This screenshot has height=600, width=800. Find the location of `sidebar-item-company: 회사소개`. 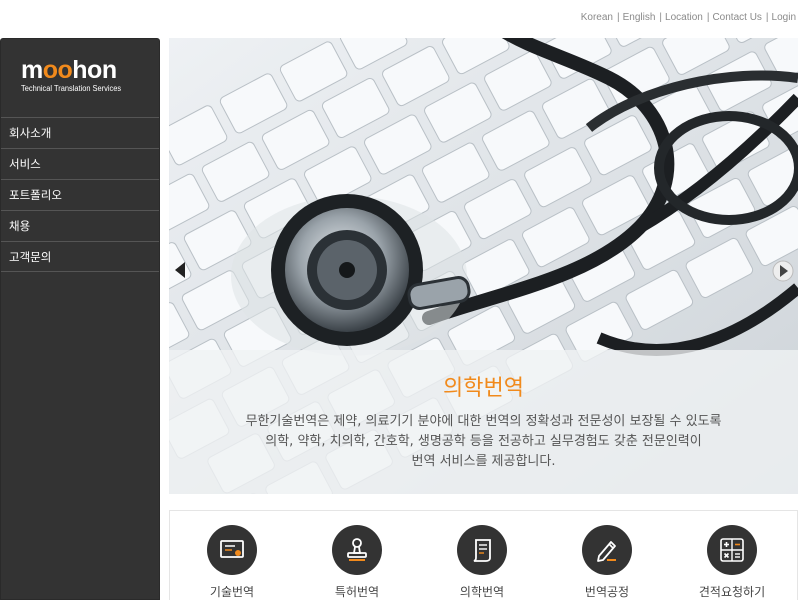

sidebar-item-company: 회사소개 is located at coordinates (80, 132).